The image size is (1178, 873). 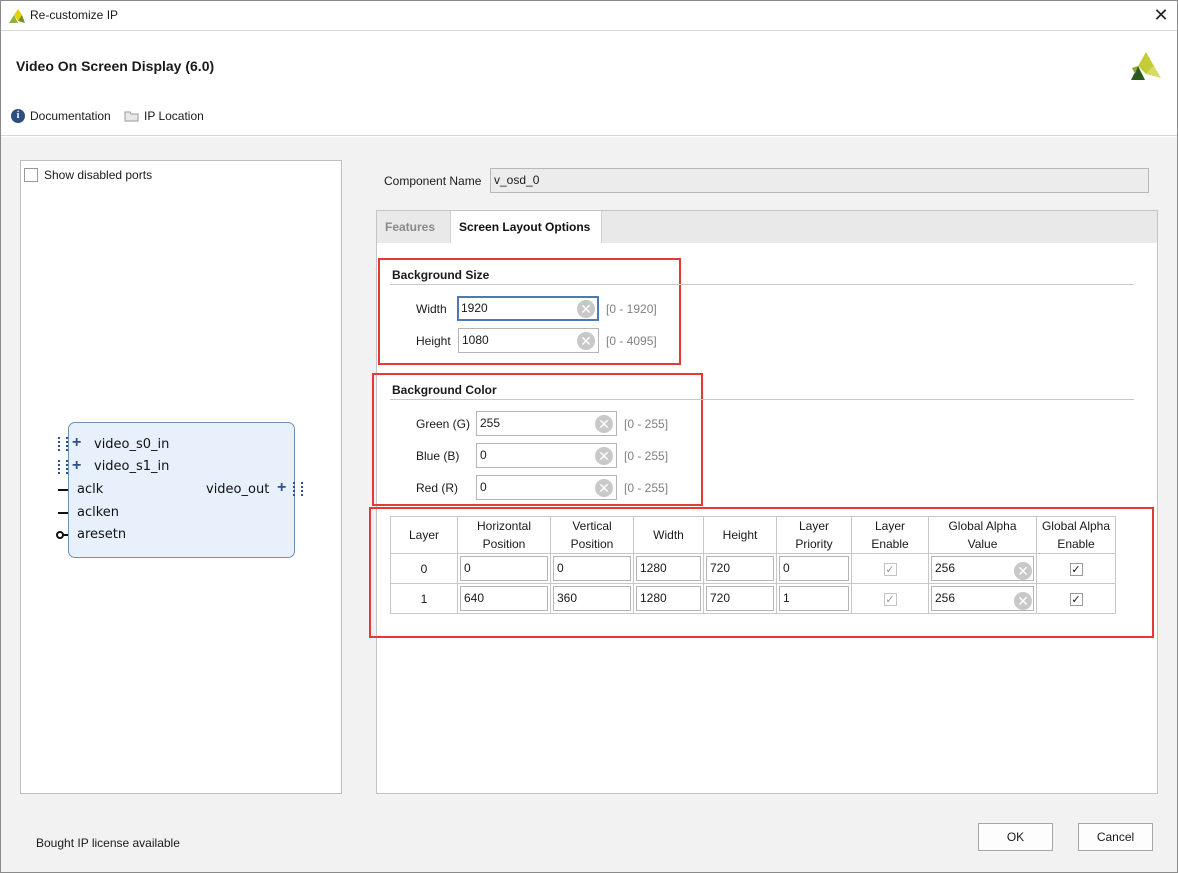 I want to click on port-video-s0-in: video_s0_in, so click(x=132, y=444).